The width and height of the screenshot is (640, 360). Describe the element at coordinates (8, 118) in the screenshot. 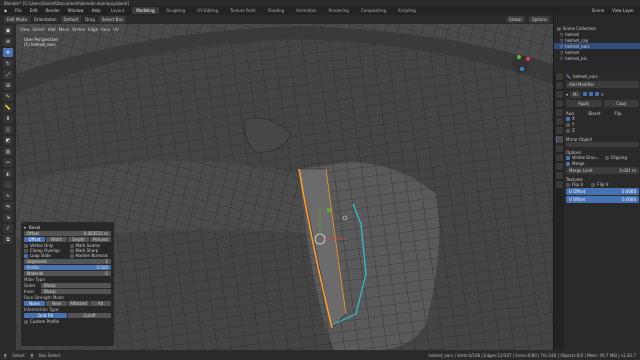

I see `extrude-tool-icon: ⬆` at that location.